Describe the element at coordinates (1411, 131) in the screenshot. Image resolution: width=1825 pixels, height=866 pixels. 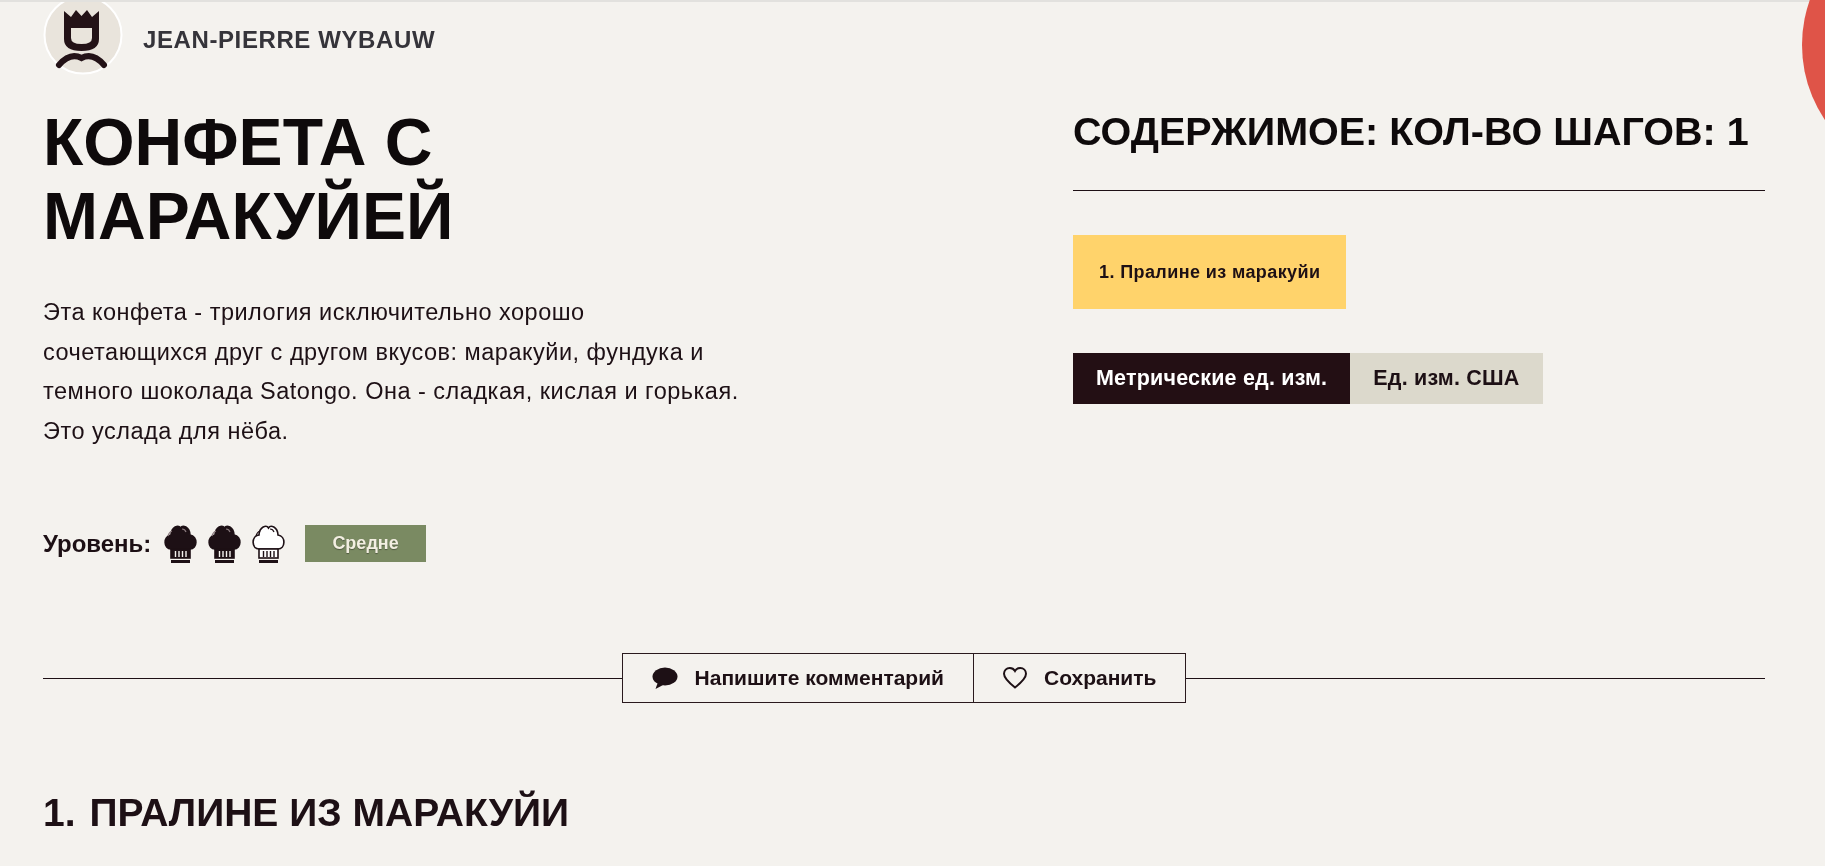
I see `contents-title: СОДЕРЖИМОЕ: КОЛ-ВО ШАГОВ: 1` at that location.